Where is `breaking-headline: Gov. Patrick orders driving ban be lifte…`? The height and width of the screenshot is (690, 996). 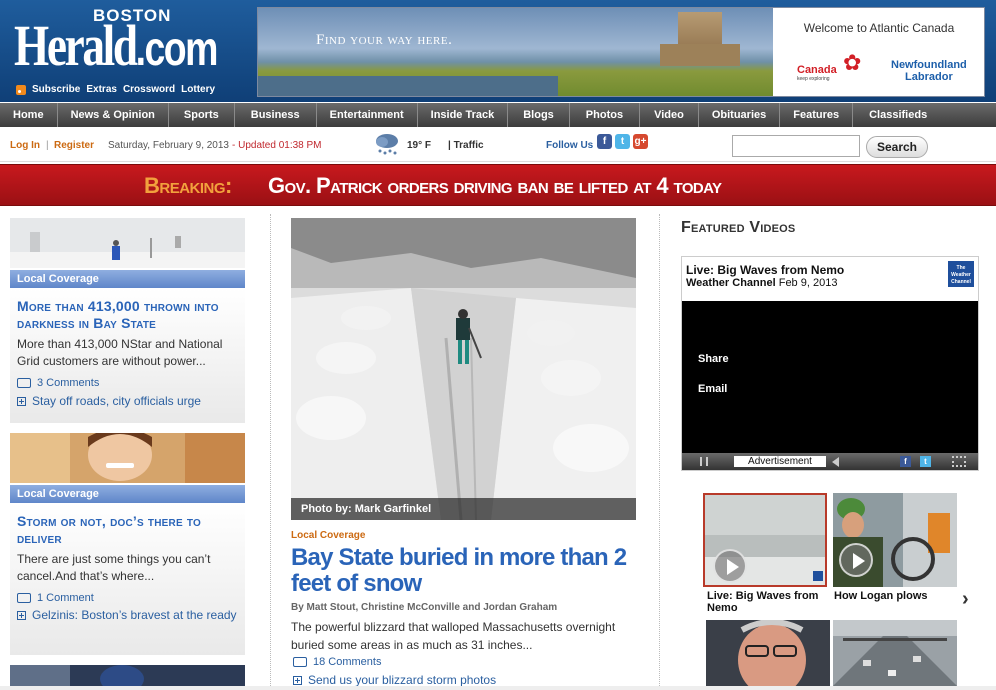
breaking-headline: Gov. Patrick orders driving ban be lifte… is located at coordinates (495, 186).